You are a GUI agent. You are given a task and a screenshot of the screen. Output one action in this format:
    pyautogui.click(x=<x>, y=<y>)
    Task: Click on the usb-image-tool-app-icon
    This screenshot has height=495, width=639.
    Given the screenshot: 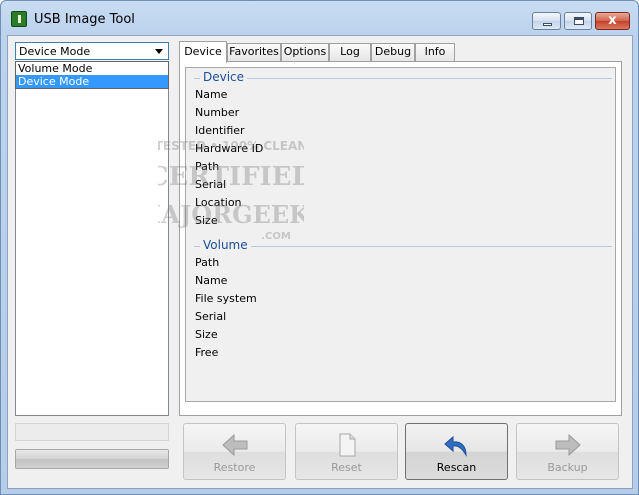 What is the action you would take?
    pyautogui.click(x=19, y=19)
    